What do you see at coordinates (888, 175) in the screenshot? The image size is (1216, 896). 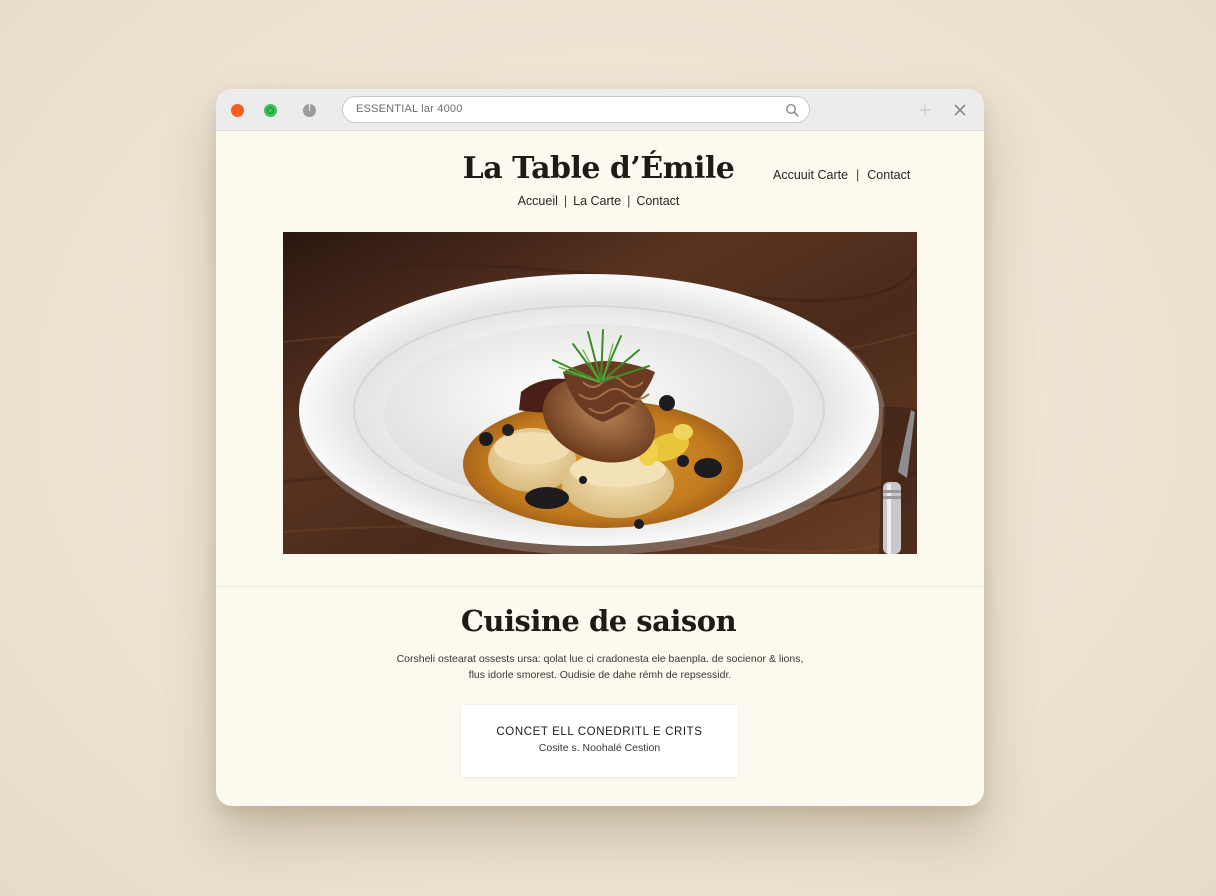 I see `nav-right-link-contact: Contact` at bounding box center [888, 175].